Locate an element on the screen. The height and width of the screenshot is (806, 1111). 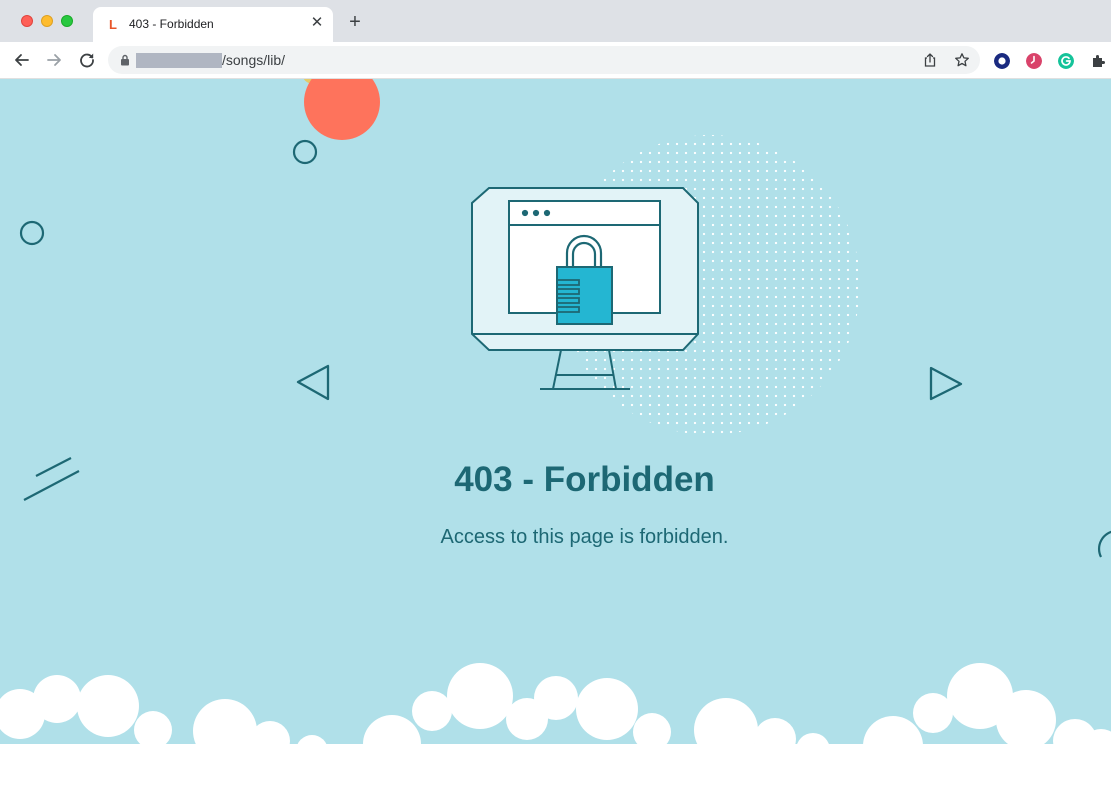
tab-favicon-icon: L is located at coordinates (113, 24).